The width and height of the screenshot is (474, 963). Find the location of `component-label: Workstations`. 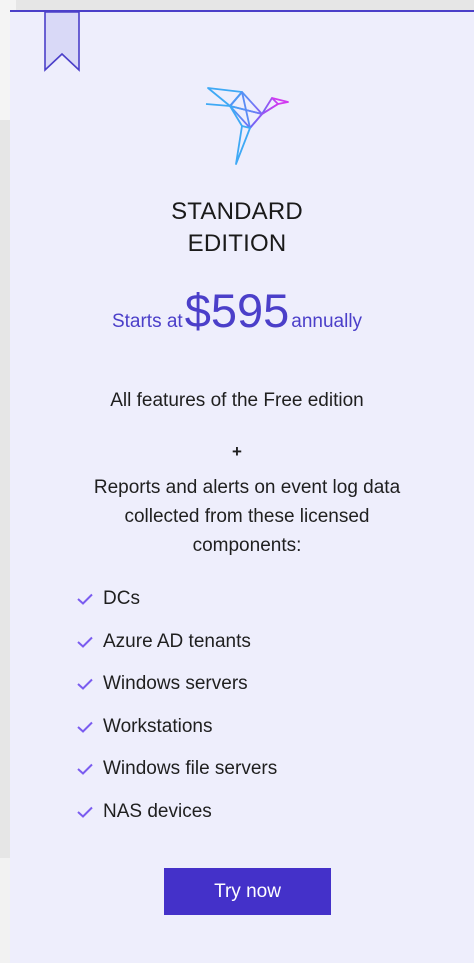

component-label: Workstations is located at coordinates (158, 726).